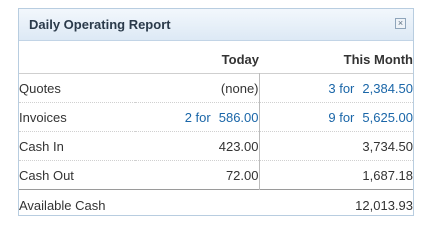  What do you see at coordinates (240, 59) in the screenshot?
I see `today-column-header: Today` at bounding box center [240, 59].